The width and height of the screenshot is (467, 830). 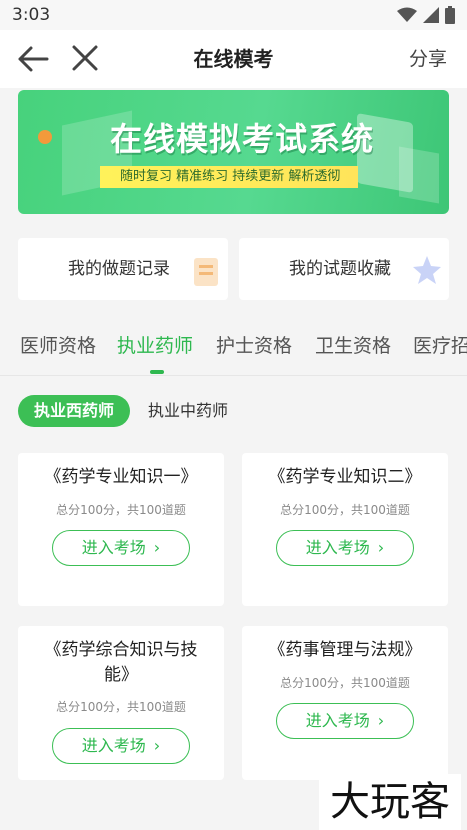 I want to click on promo-banner: 在线模拟考试系统 随时复习 精准练习 持续更新 解析透彻, so click(x=233, y=152).